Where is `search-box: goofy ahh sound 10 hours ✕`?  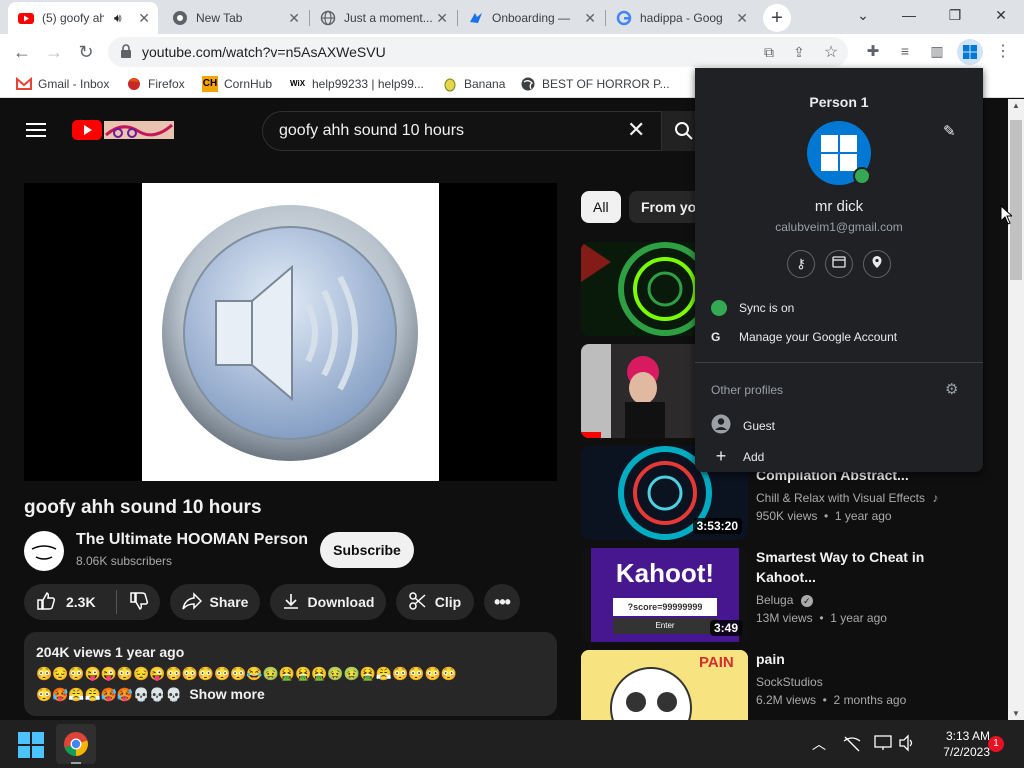
search-box: goofy ahh sound 10 hours ✕ is located at coordinates (462, 131).